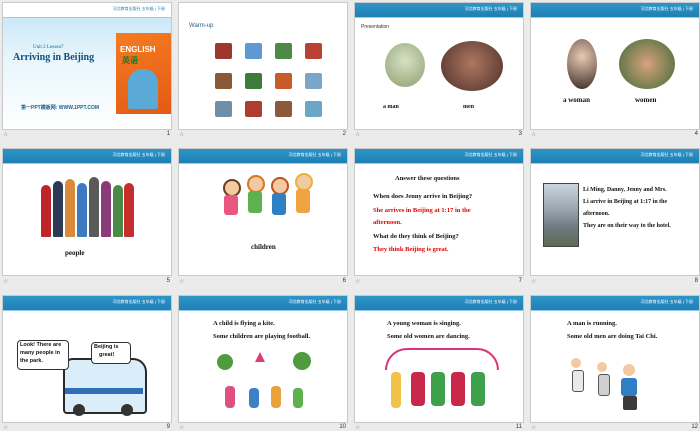  I want to click on question-1: When does Jenny arrive in Beijing?, so click(423, 196).